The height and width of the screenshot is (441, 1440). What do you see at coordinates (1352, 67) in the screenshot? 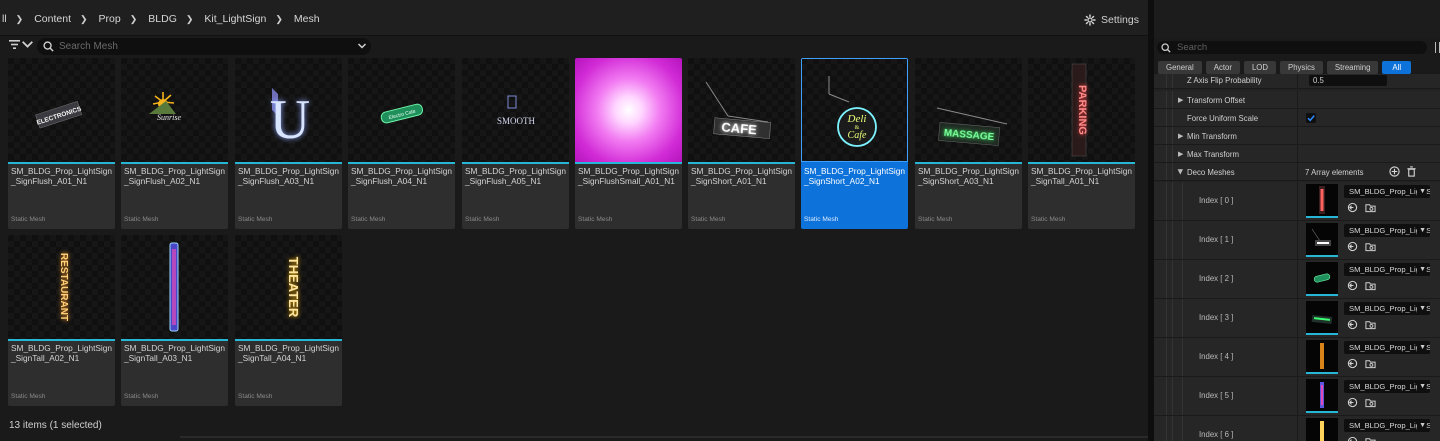
I see `tab-streaming: Streaming` at bounding box center [1352, 67].